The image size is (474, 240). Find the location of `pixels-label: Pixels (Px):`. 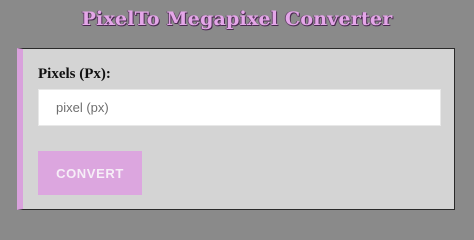

pixels-label: Pixels (Px): is located at coordinates (74, 74).